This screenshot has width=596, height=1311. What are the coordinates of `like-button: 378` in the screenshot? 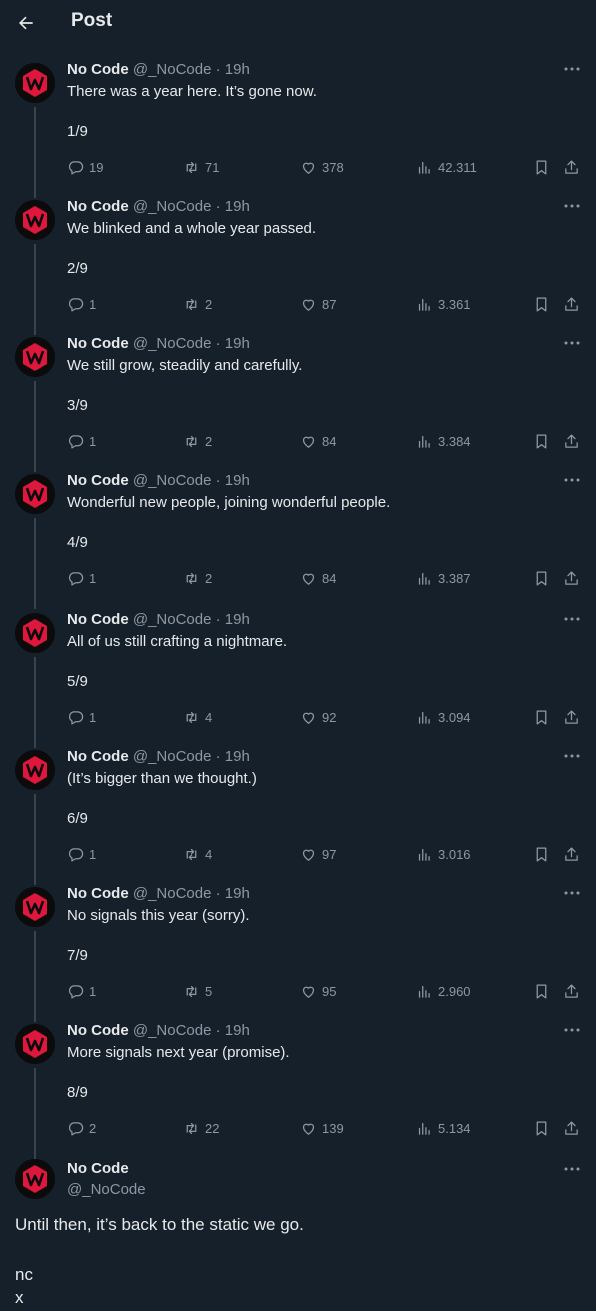 It's located at (322, 167).